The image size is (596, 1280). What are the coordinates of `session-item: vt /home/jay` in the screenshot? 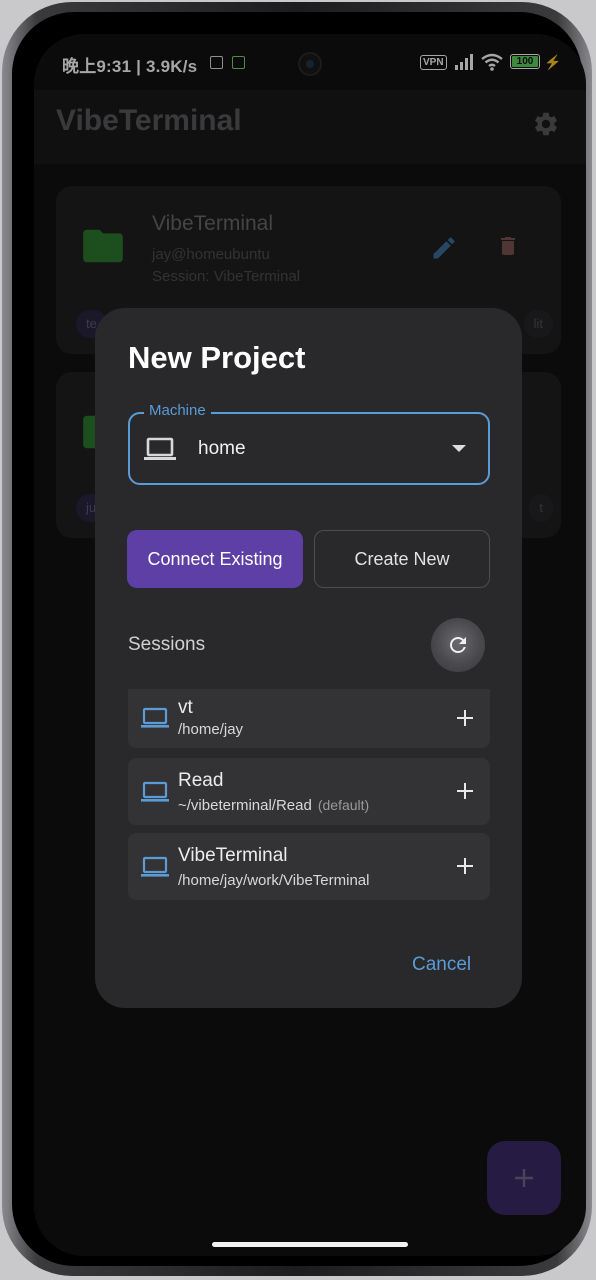 It's located at (309, 718).